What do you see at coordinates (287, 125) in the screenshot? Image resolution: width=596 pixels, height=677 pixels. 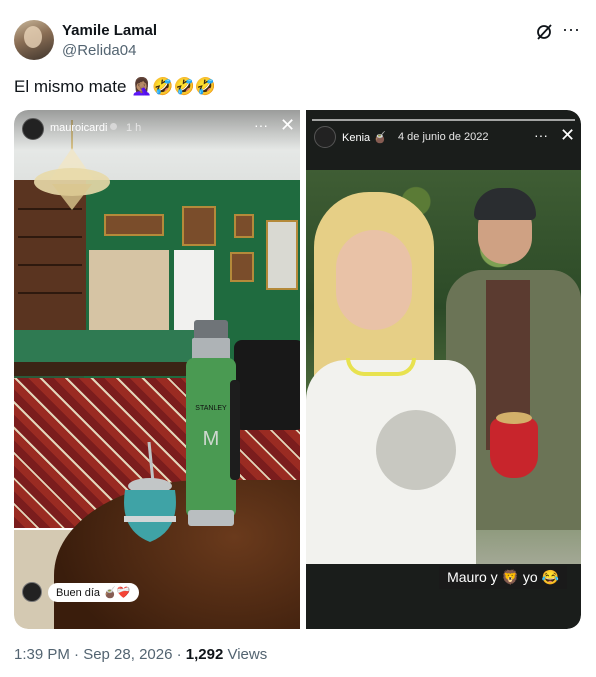 I see `story-close-icon-left: ✕` at bounding box center [287, 125].